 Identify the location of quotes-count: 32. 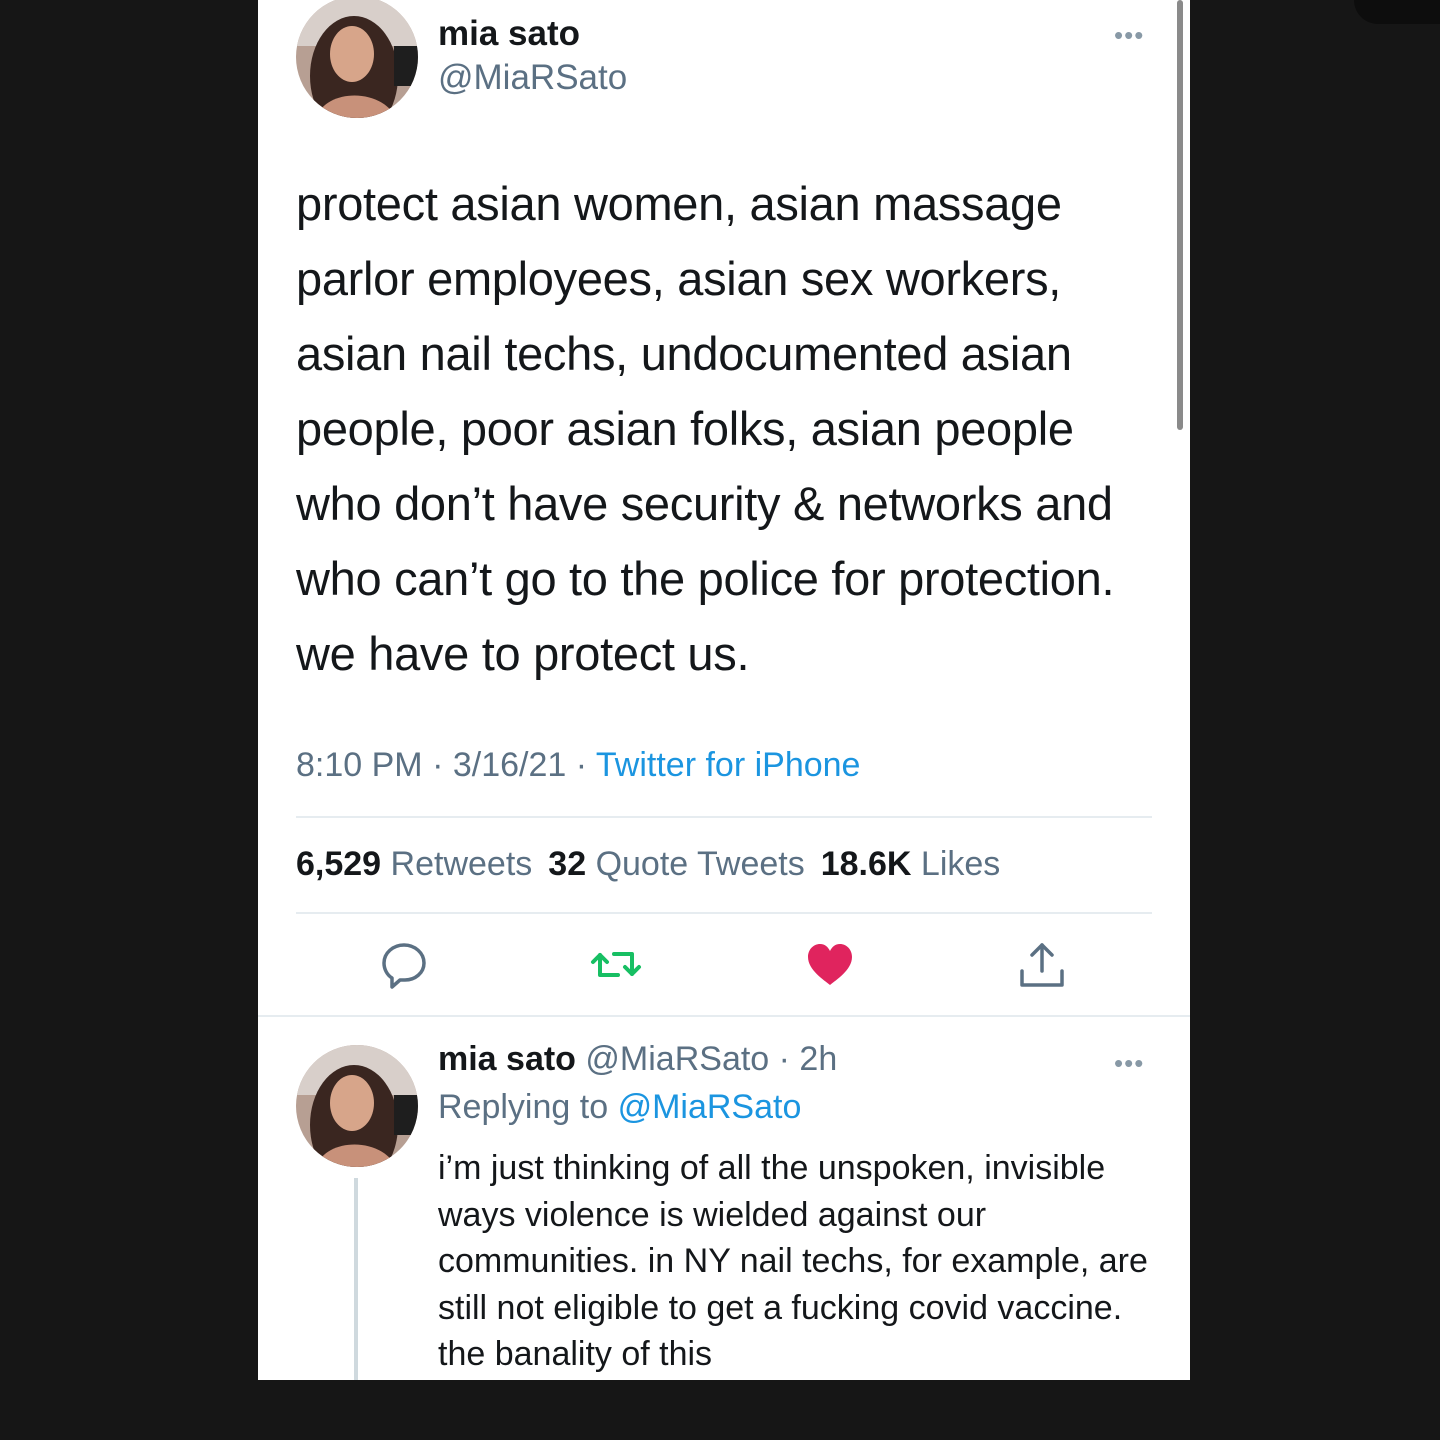
(567, 864).